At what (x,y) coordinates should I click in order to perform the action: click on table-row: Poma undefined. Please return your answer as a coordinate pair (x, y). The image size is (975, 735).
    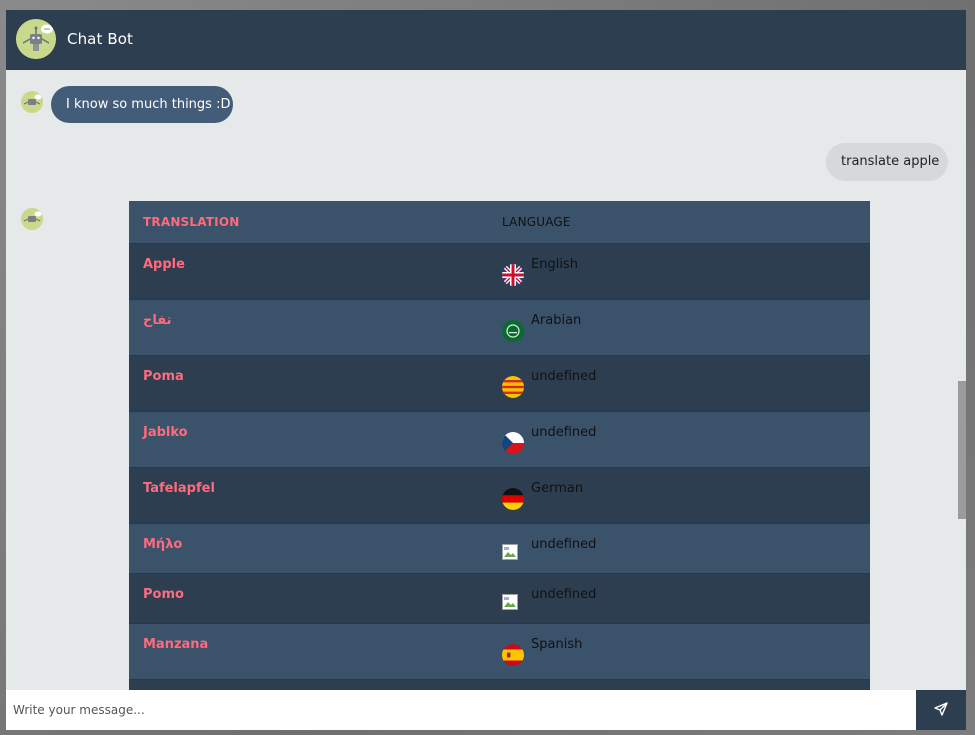
    Looking at the image, I should click on (499, 383).